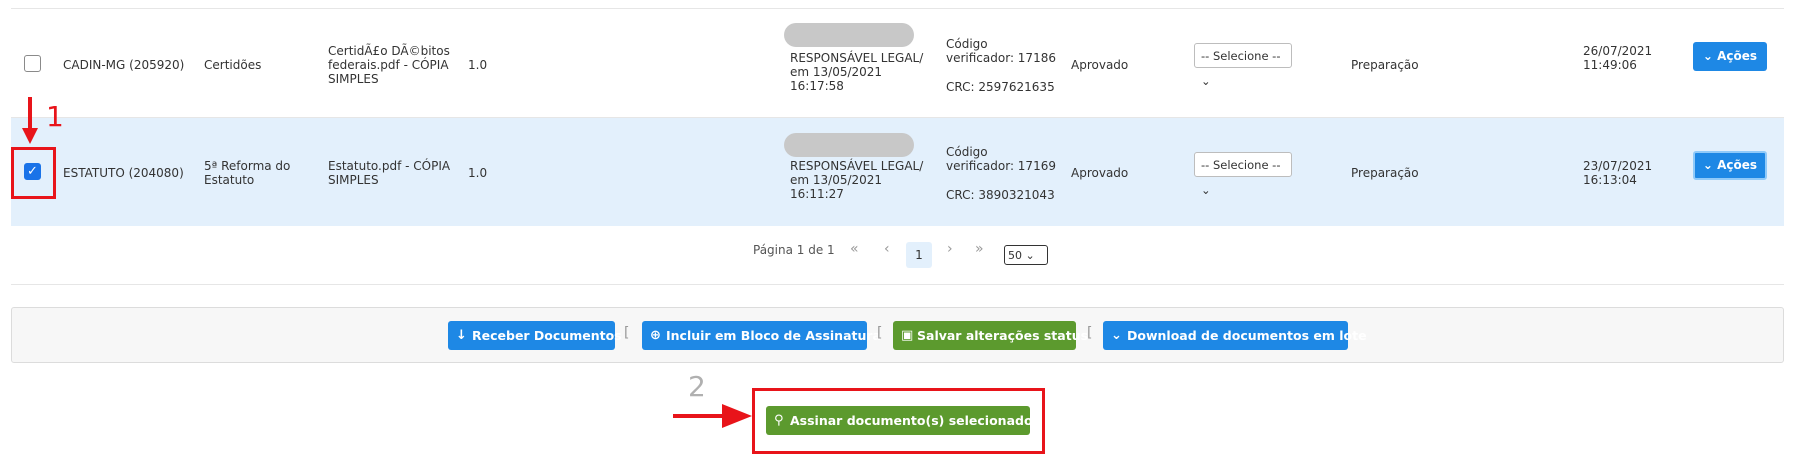 Image resolution: width=1799 pixels, height=467 pixels. Describe the element at coordinates (30, 120) in the screenshot. I see `red-arrow-down-icon` at that location.